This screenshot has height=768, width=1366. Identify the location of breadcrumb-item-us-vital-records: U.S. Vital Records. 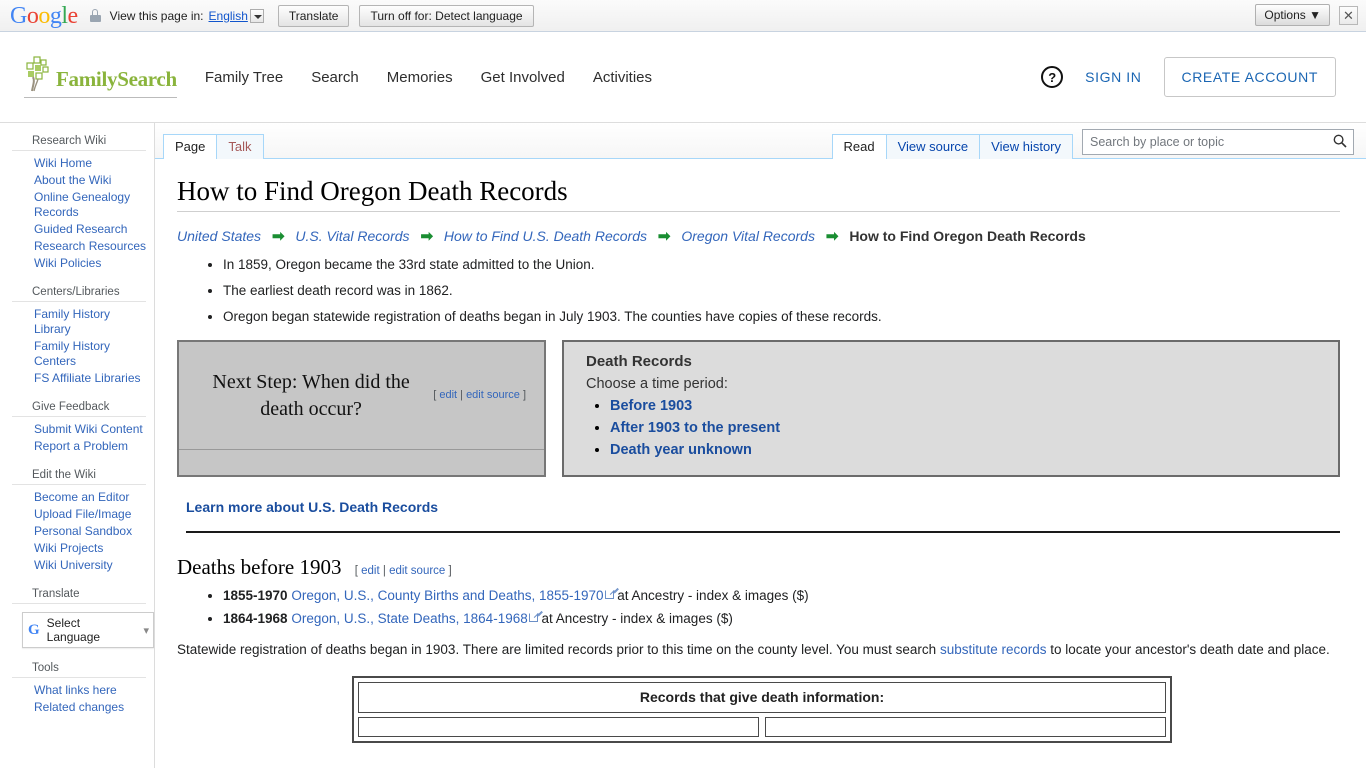
(352, 236).